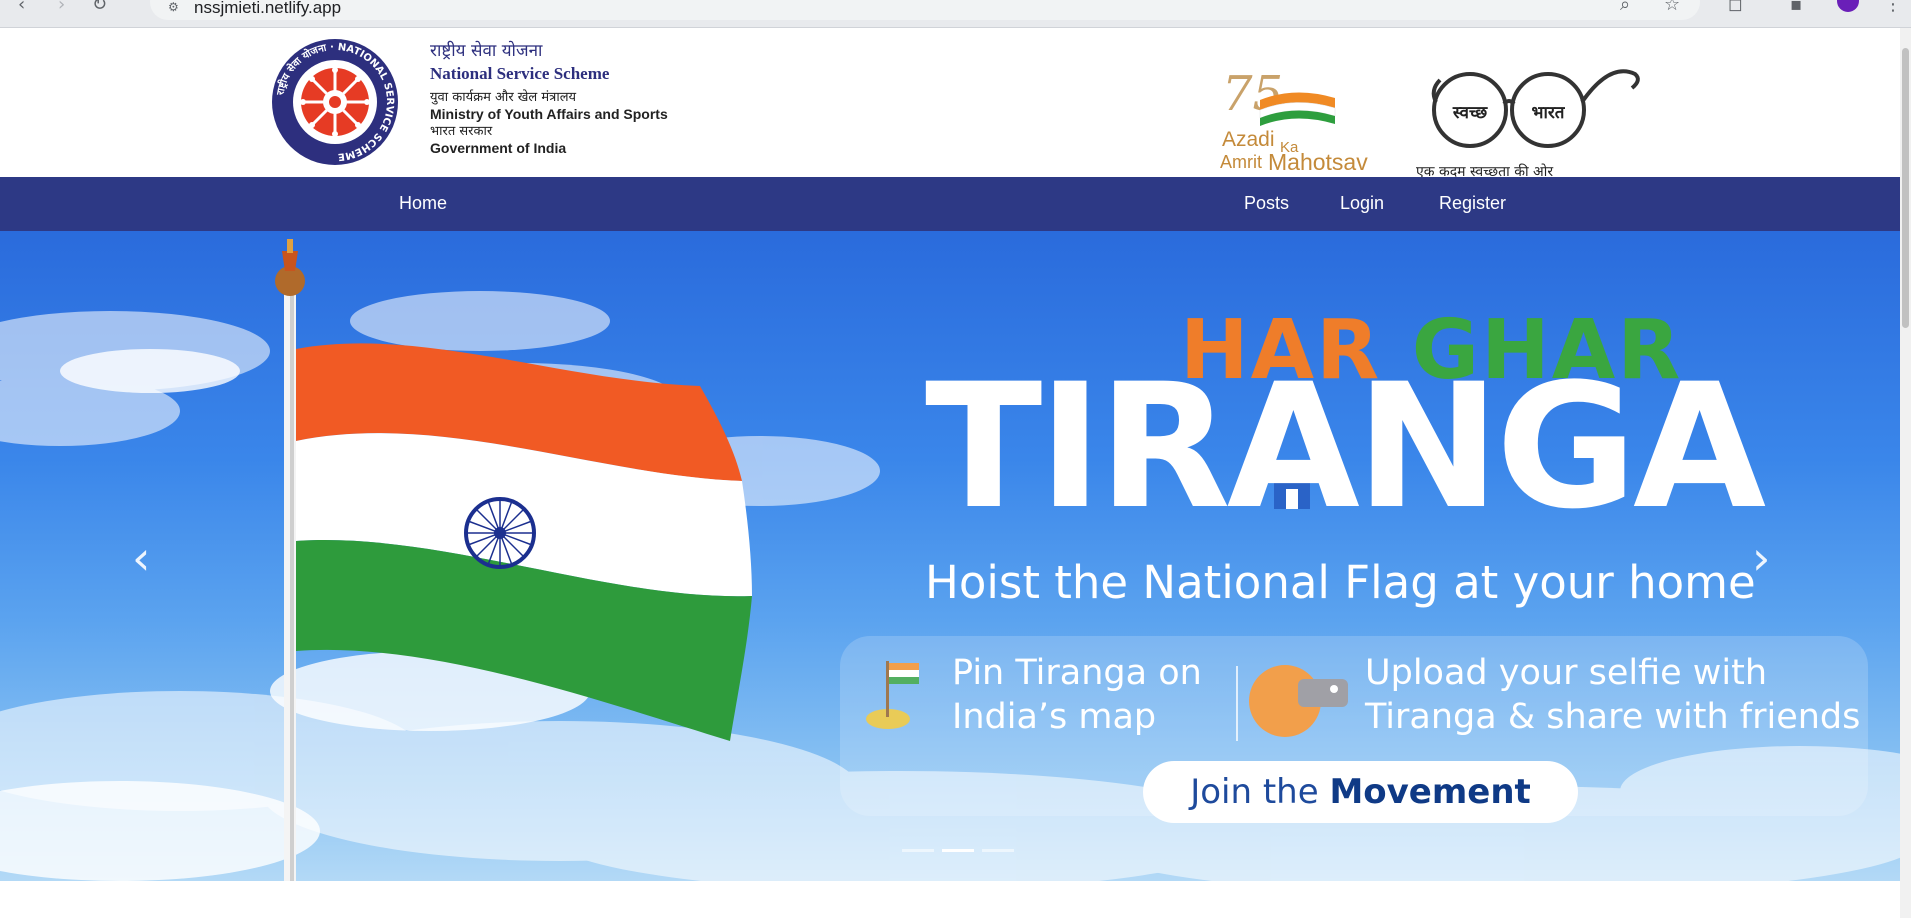 The image size is (1911, 918). I want to click on azadi-line2: Amrit, so click(1241, 162).